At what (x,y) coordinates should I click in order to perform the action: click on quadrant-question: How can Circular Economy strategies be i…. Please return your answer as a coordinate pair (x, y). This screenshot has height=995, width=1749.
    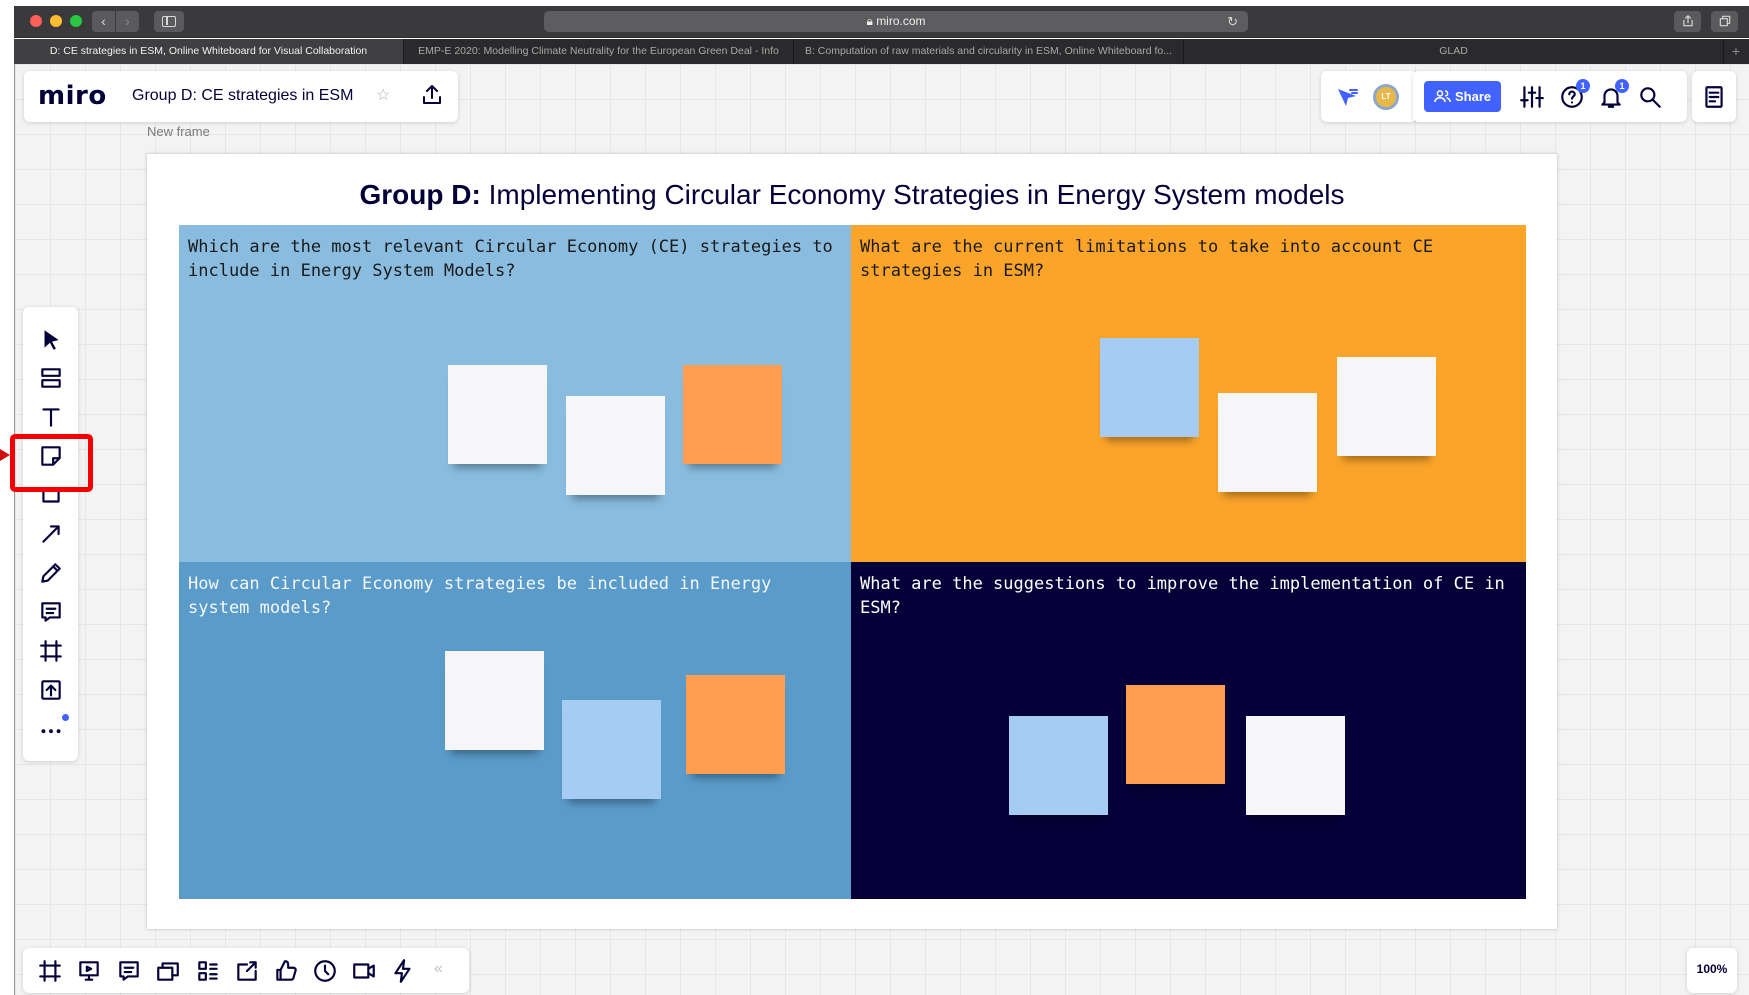
    Looking at the image, I should click on (512, 596).